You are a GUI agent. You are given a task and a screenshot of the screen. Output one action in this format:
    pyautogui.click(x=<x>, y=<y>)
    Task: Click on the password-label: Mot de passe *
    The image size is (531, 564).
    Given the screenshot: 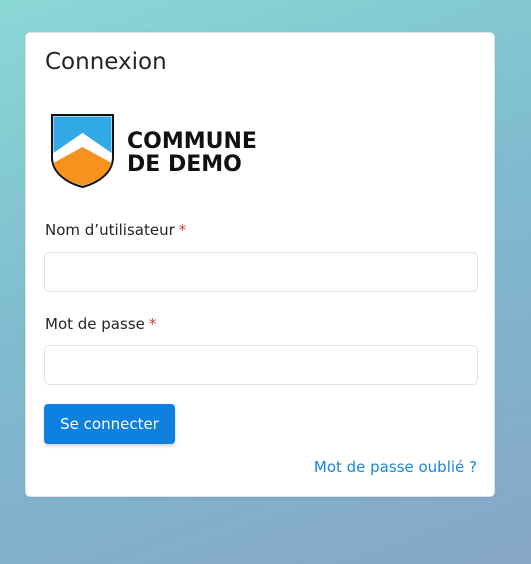 What is the action you would take?
    pyautogui.click(x=100, y=324)
    